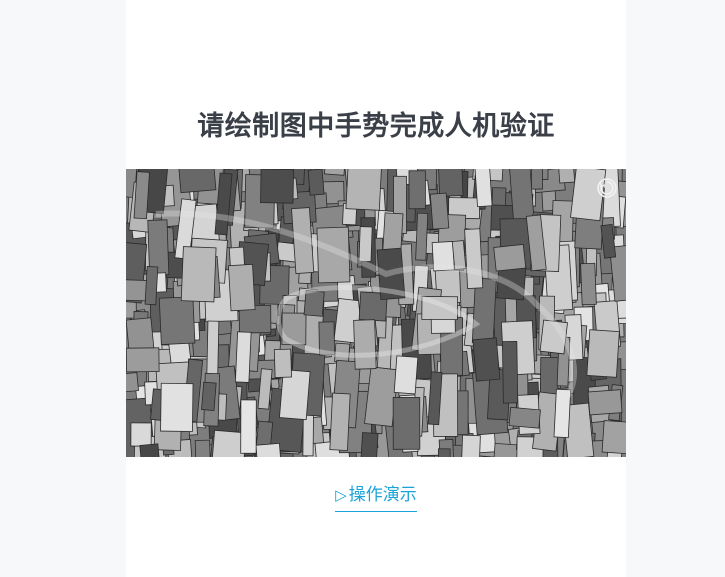  What do you see at coordinates (382, 495) in the screenshot?
I see `demo-label: 操作演示` at bounding box center [382, 495].